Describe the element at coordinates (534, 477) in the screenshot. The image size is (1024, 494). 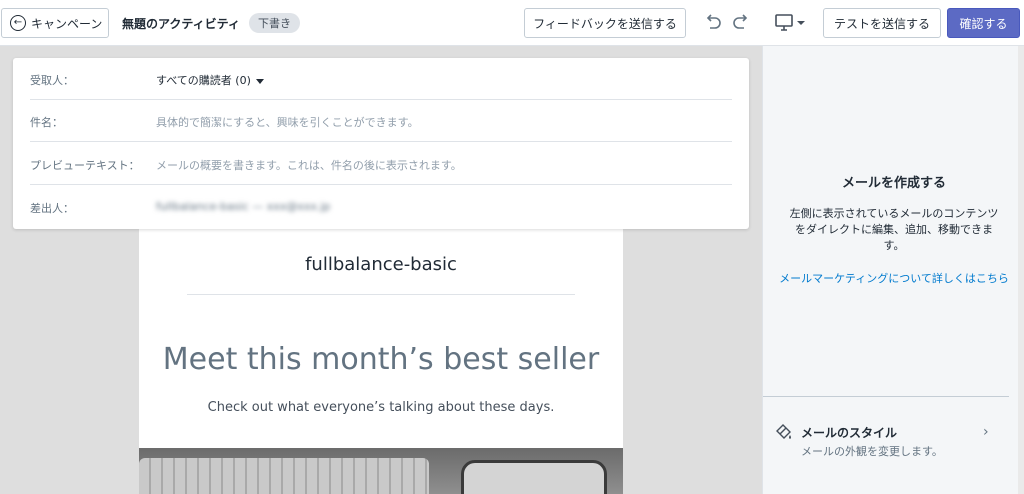
I see `phone-image` at that location.